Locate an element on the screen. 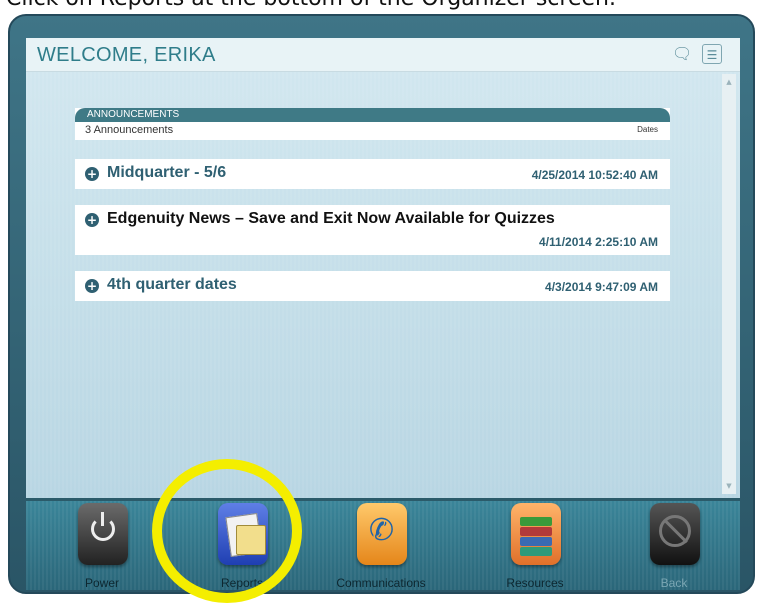  communications-button: ✆ Communications is located at coordinates (381, 547).